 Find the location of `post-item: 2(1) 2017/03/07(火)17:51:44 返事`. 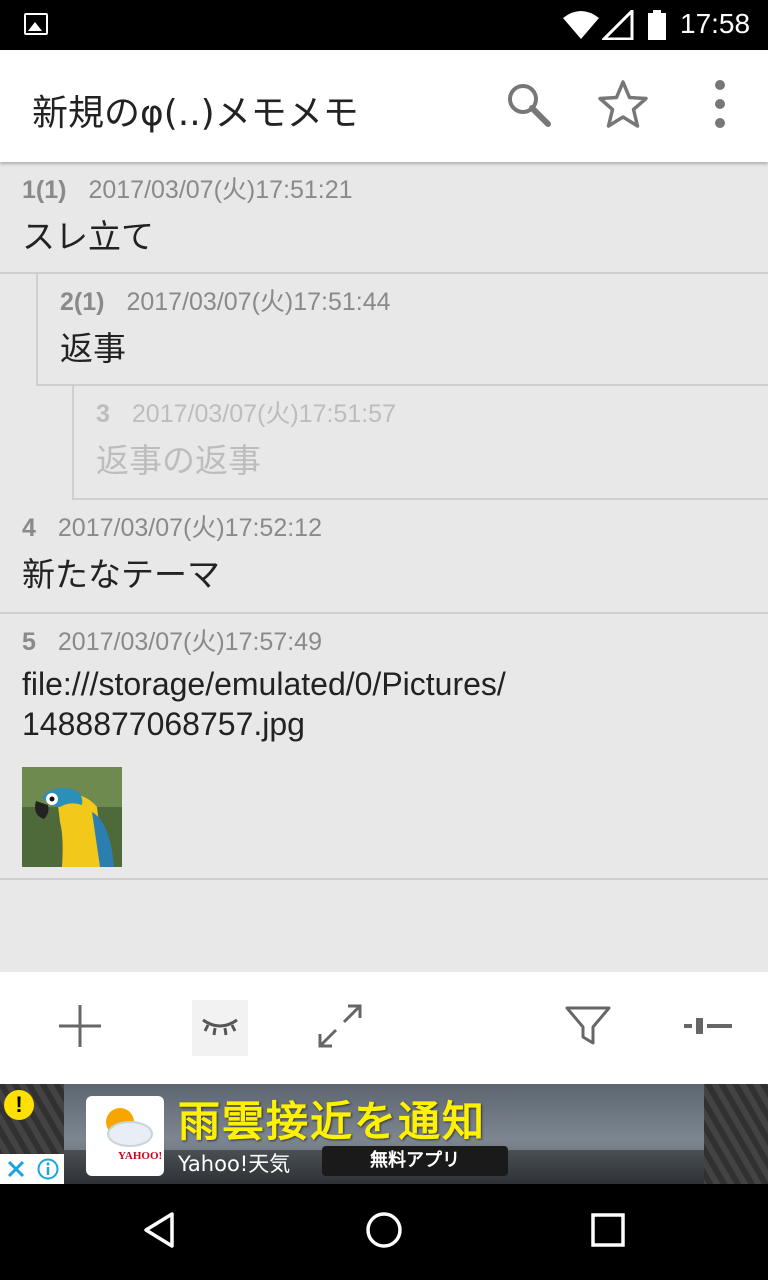

post-item: 2(1) 2017/03/07(火)17:51:44 返事 is located at coordinates (402, 330).